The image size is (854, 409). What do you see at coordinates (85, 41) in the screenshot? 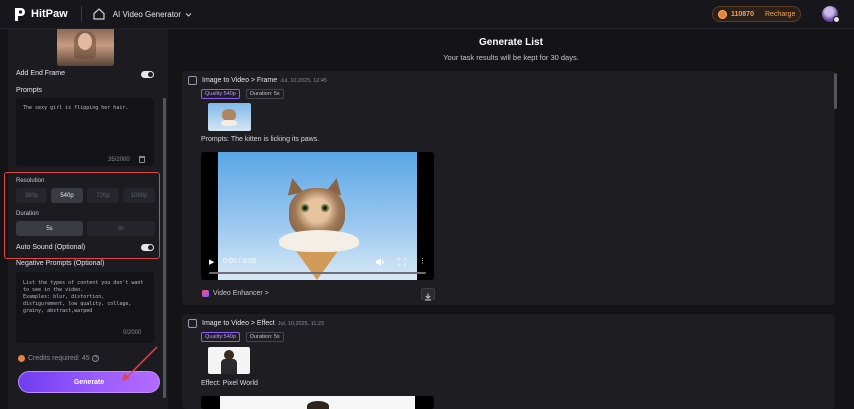
I see `image-face` at bounding box center [85, 41].